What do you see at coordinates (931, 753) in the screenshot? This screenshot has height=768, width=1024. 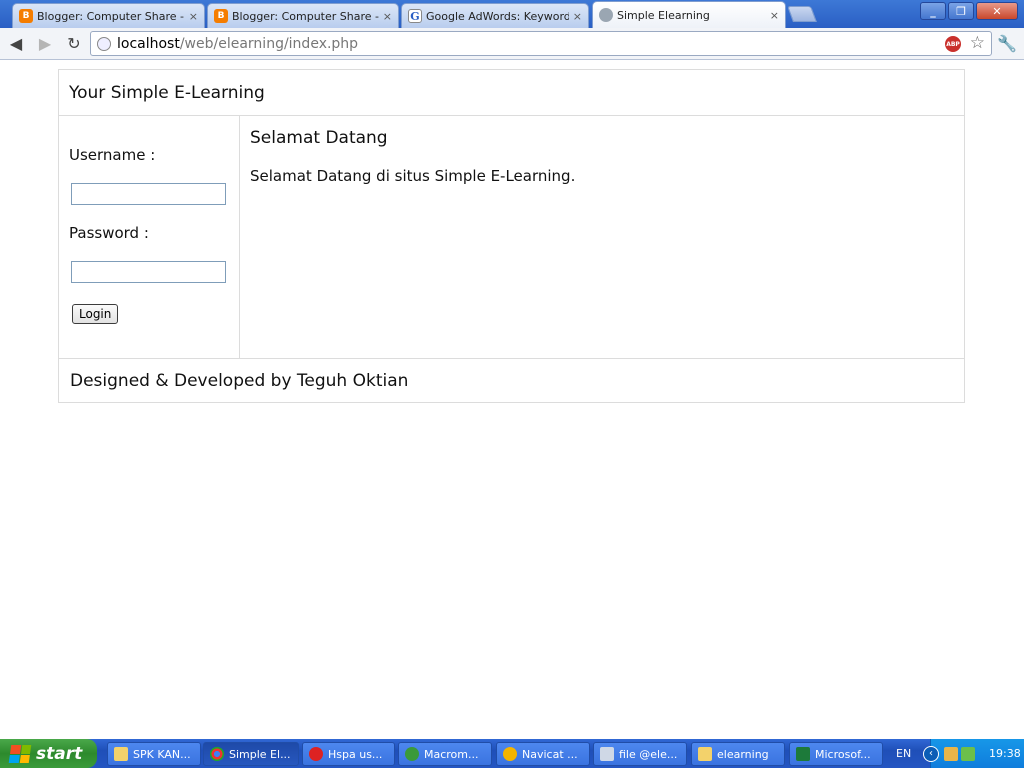 I see `tray-expand-icon: ‹` at bounding box center [931, 753].